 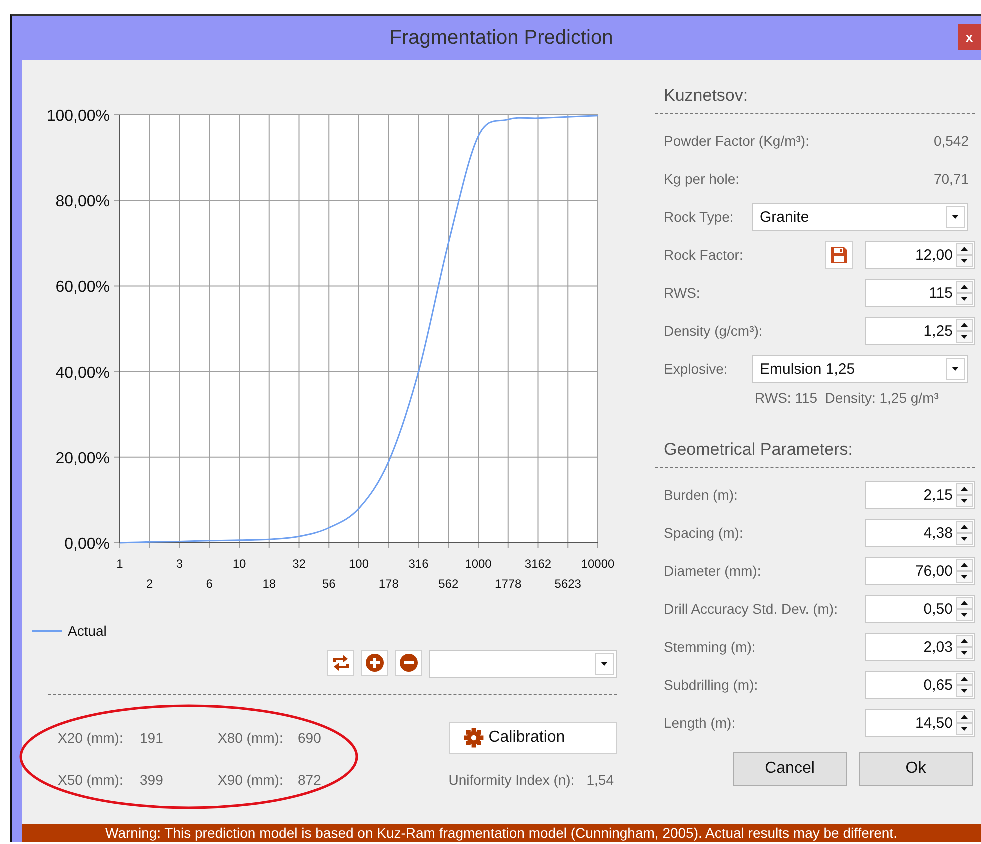 I want to click on dropdown-field, so click(x=523, y=664).